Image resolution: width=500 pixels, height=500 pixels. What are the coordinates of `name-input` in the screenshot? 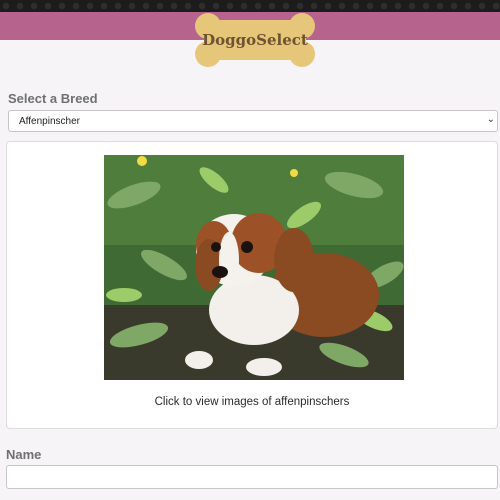 It's located at (252, 477).